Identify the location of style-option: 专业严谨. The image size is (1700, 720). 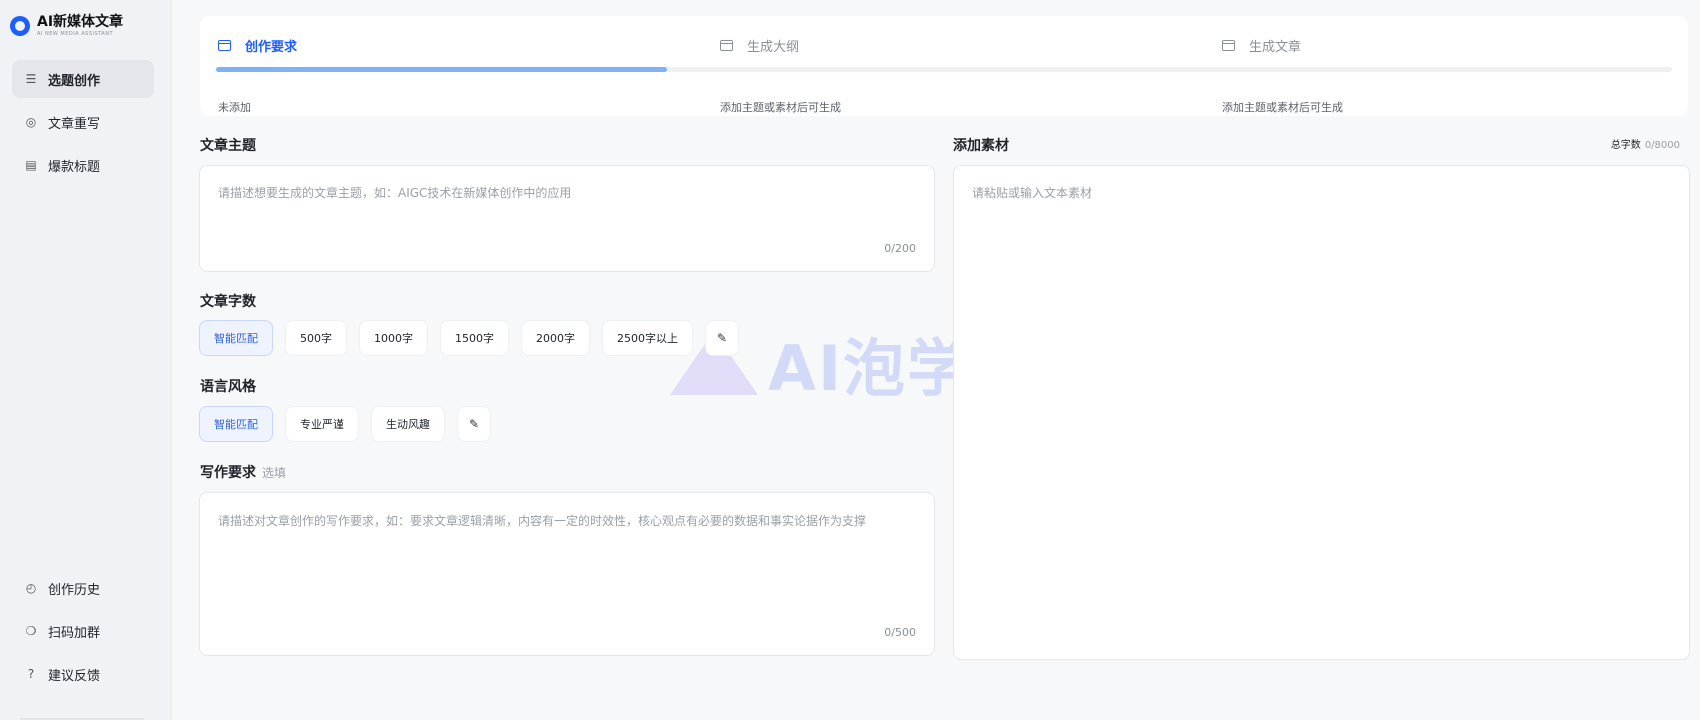
(322, 424).